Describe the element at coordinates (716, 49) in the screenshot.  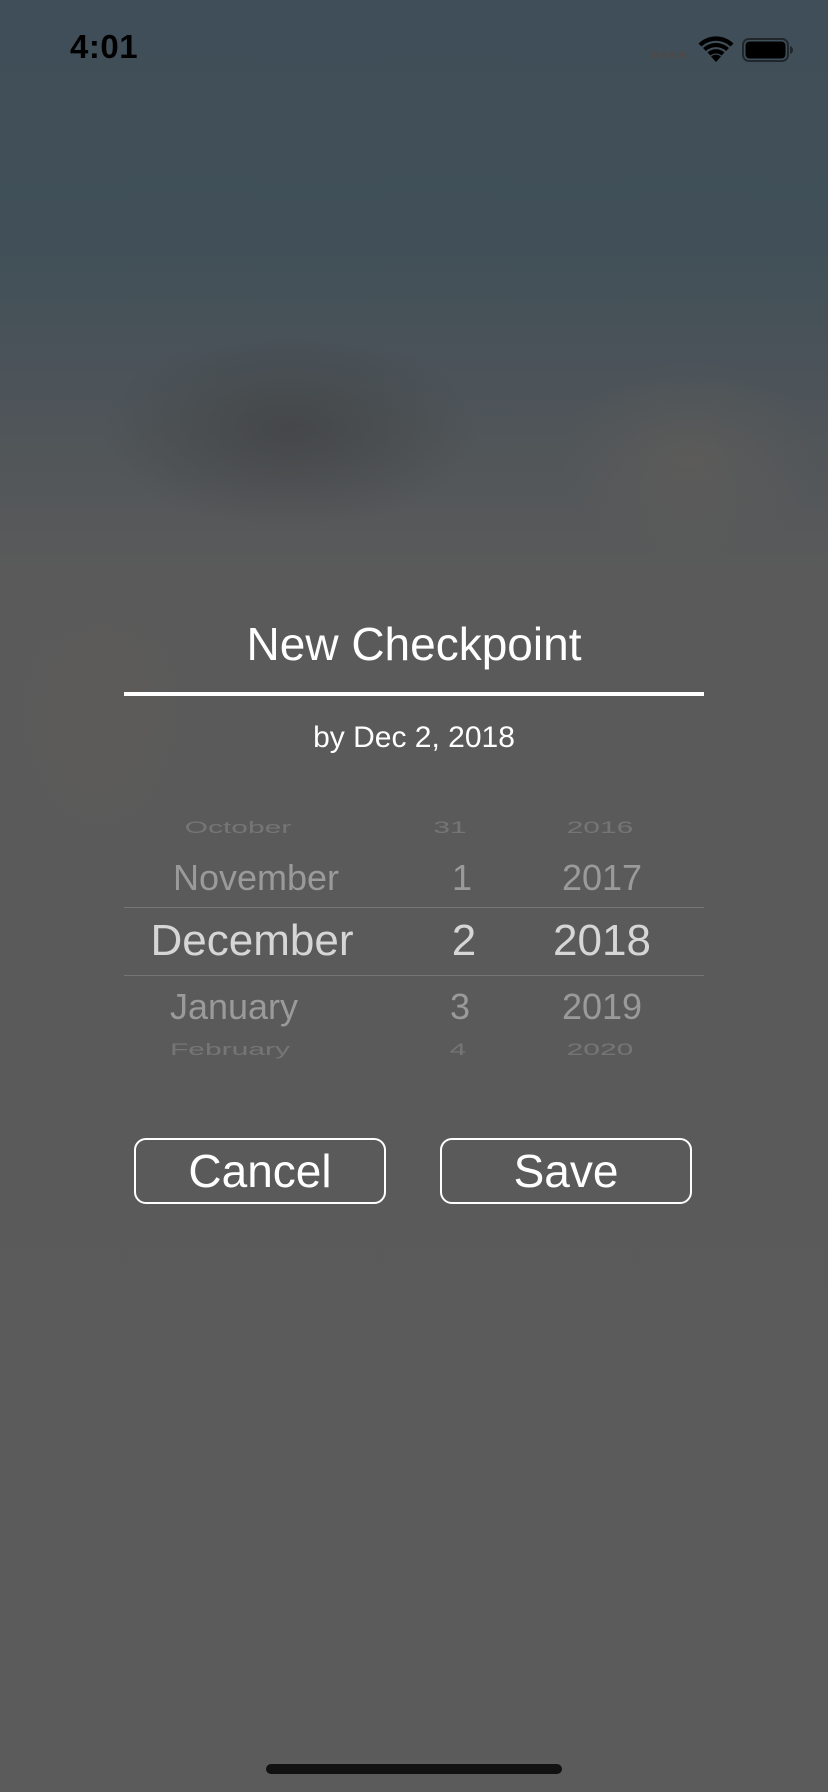
I see `wifi-icon` at that location.